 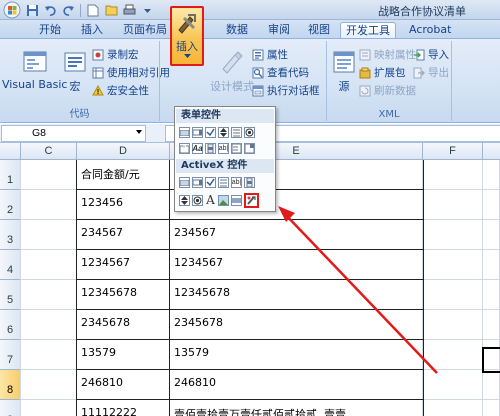 What do you see at coordinates (236, 182) in the screenshot?
I see `activex-textbox-icon: ab|` at bounding box center [236, 182].